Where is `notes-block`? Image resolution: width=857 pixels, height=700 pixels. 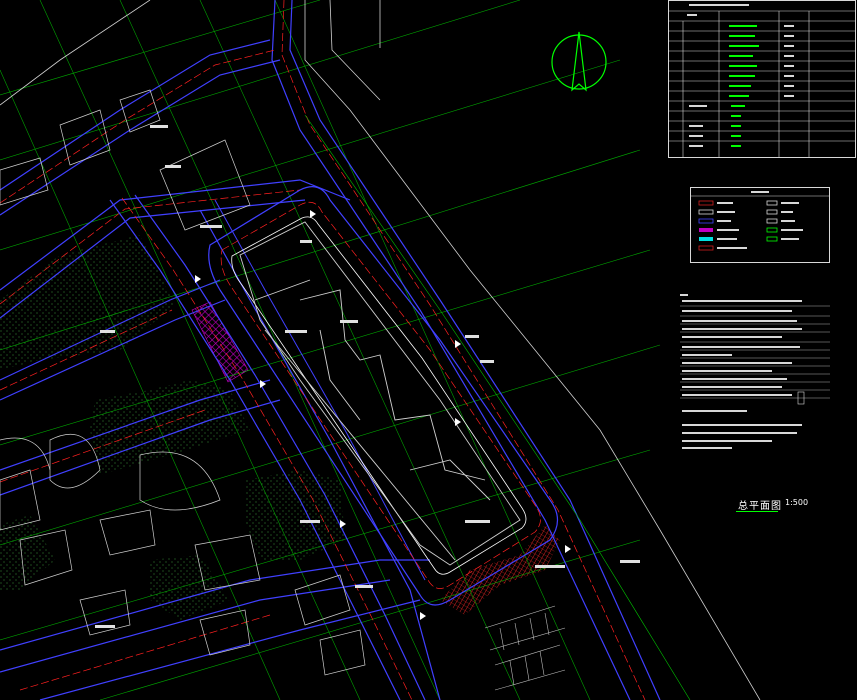
notes-block is located at coordinates (755, 372).